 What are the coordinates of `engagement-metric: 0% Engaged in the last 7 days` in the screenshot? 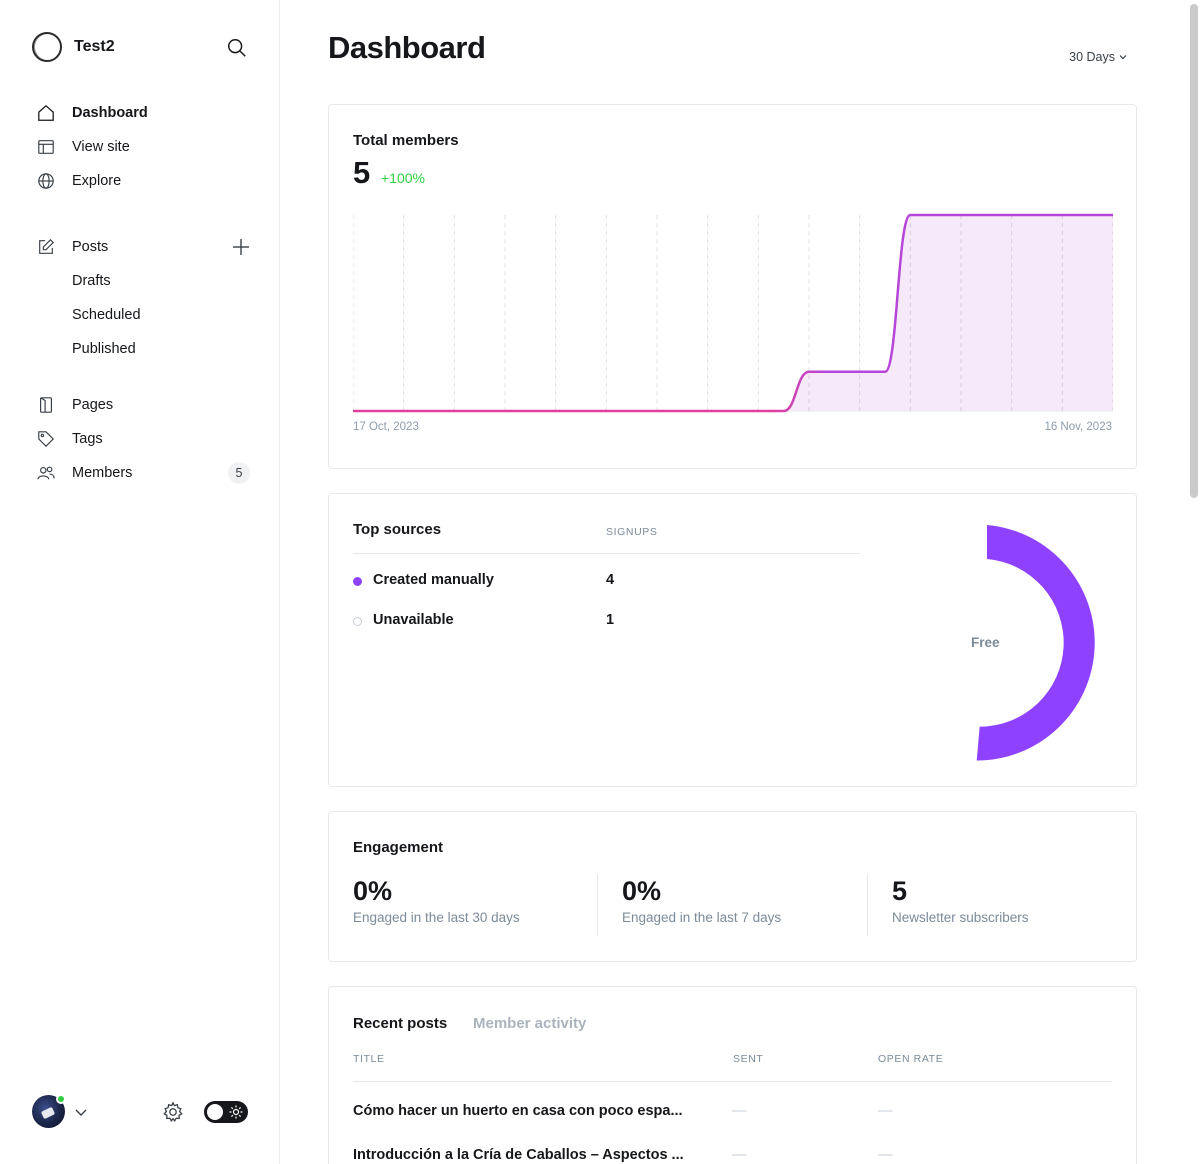 It's located at (744, 904).